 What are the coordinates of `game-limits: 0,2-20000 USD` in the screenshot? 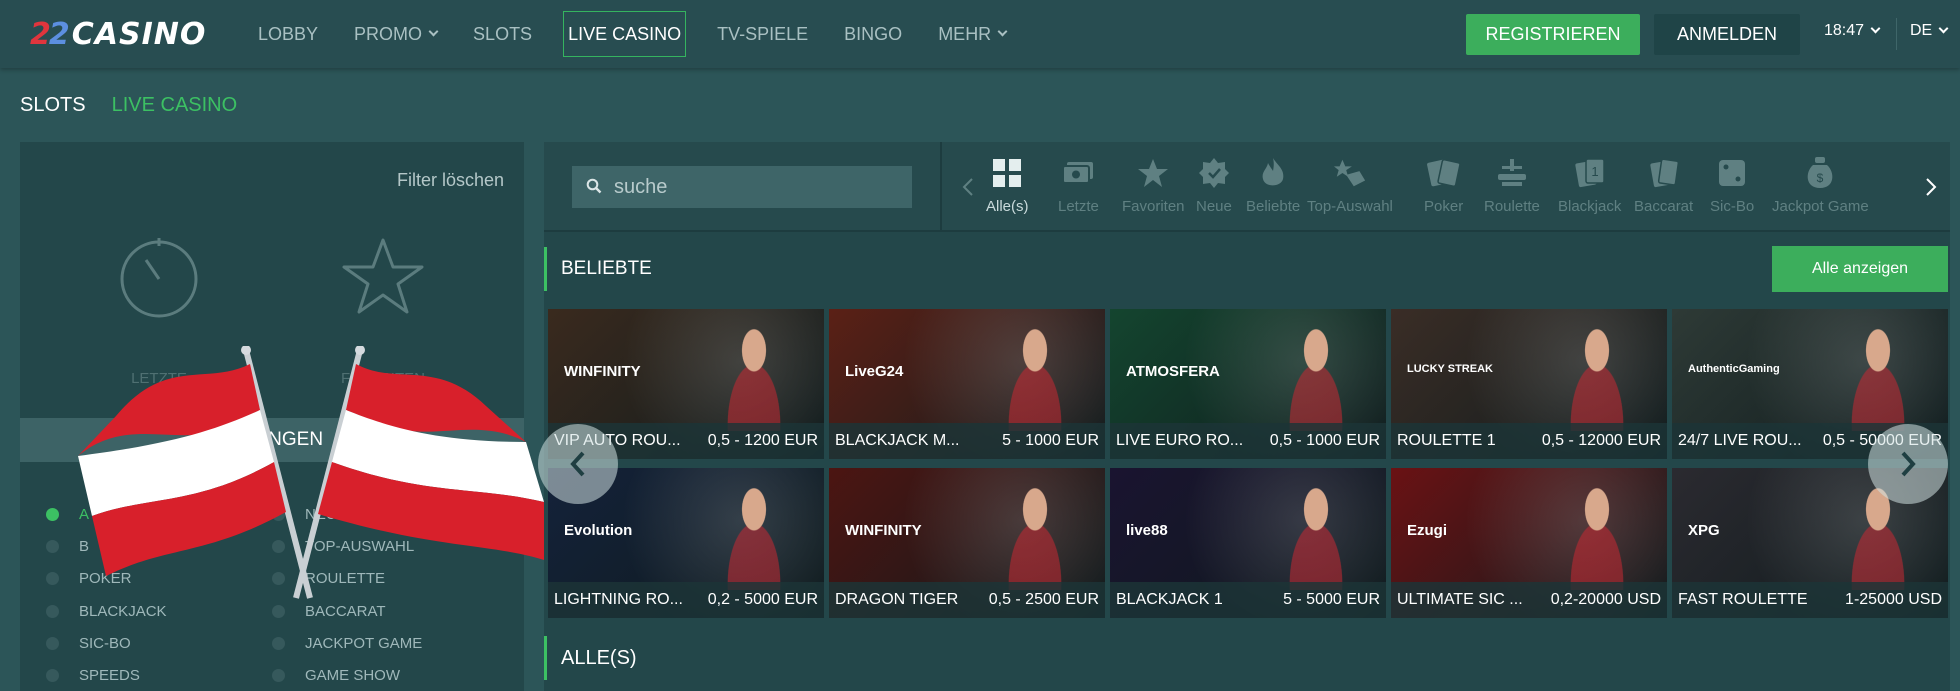 It's located at (1605, 599).